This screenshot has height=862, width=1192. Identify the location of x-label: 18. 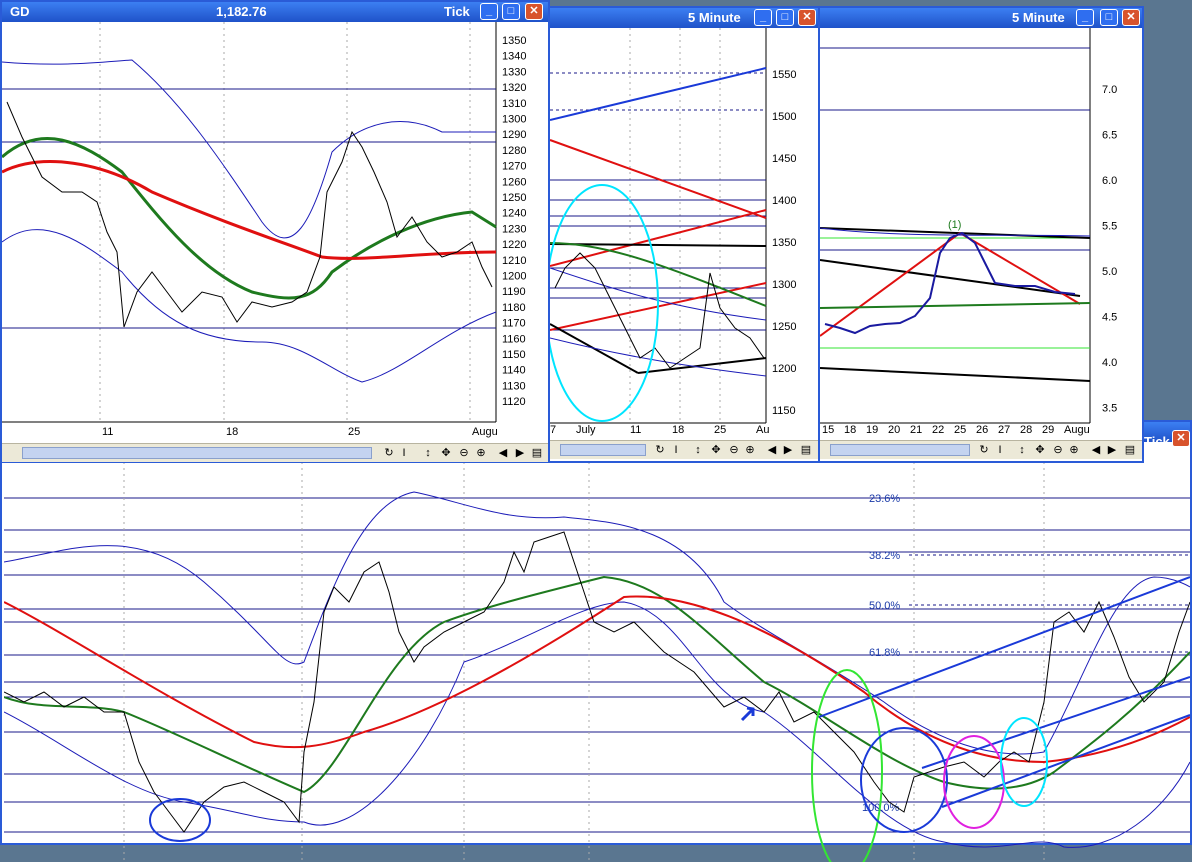
(678, 430).